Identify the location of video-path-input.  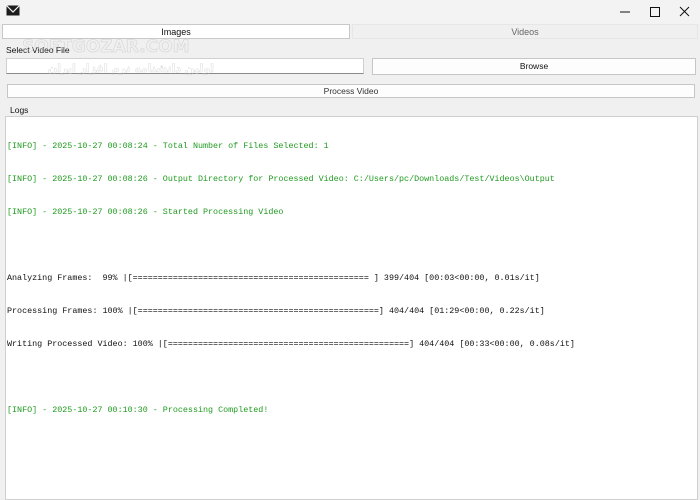
(185, 66).